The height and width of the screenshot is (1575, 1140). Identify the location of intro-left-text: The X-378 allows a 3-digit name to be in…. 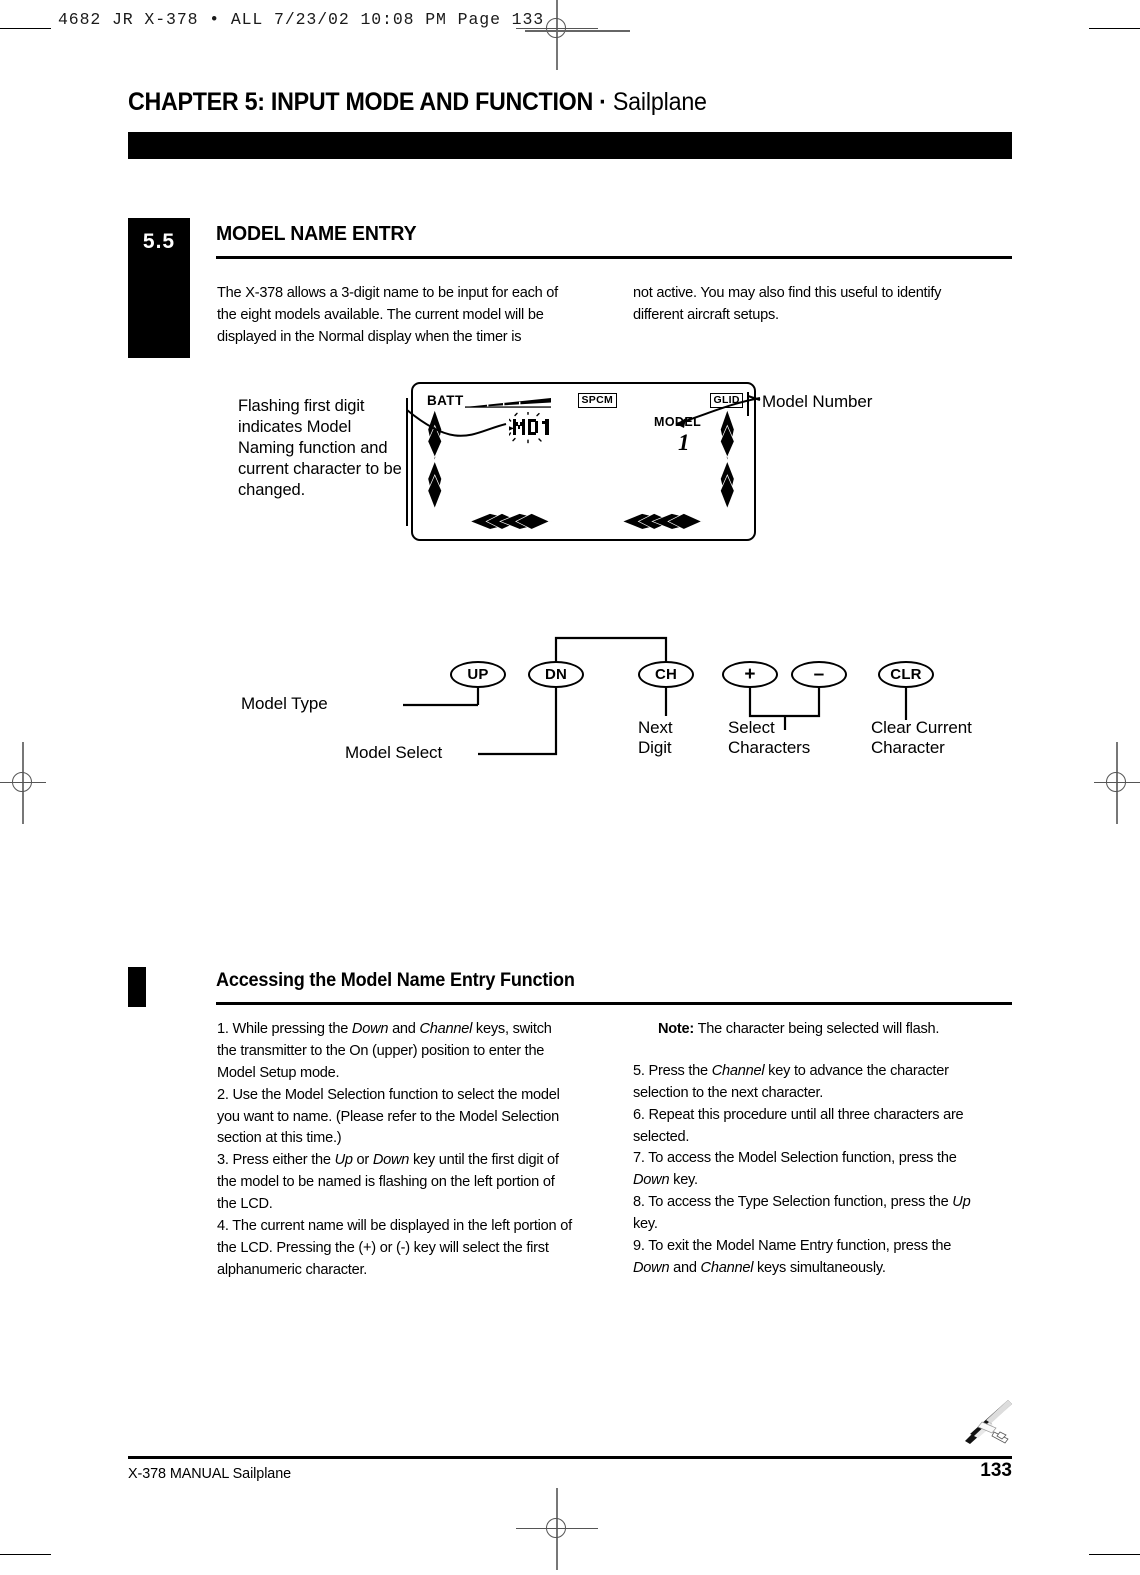
(387, 314).